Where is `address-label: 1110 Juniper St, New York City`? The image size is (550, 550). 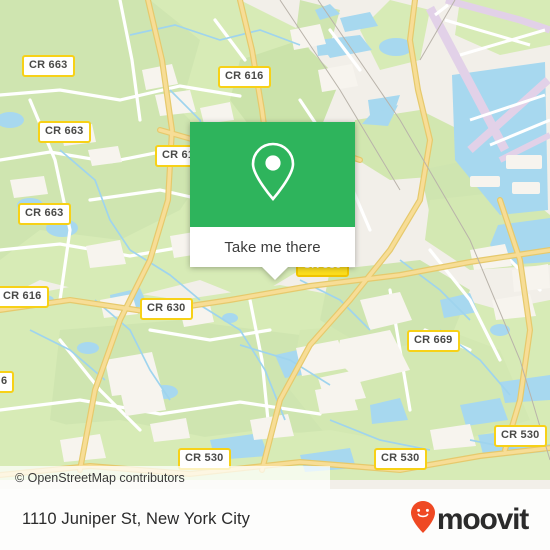 address-label: 1110 Juniper St, New York City is located at coordinates (136, 519).